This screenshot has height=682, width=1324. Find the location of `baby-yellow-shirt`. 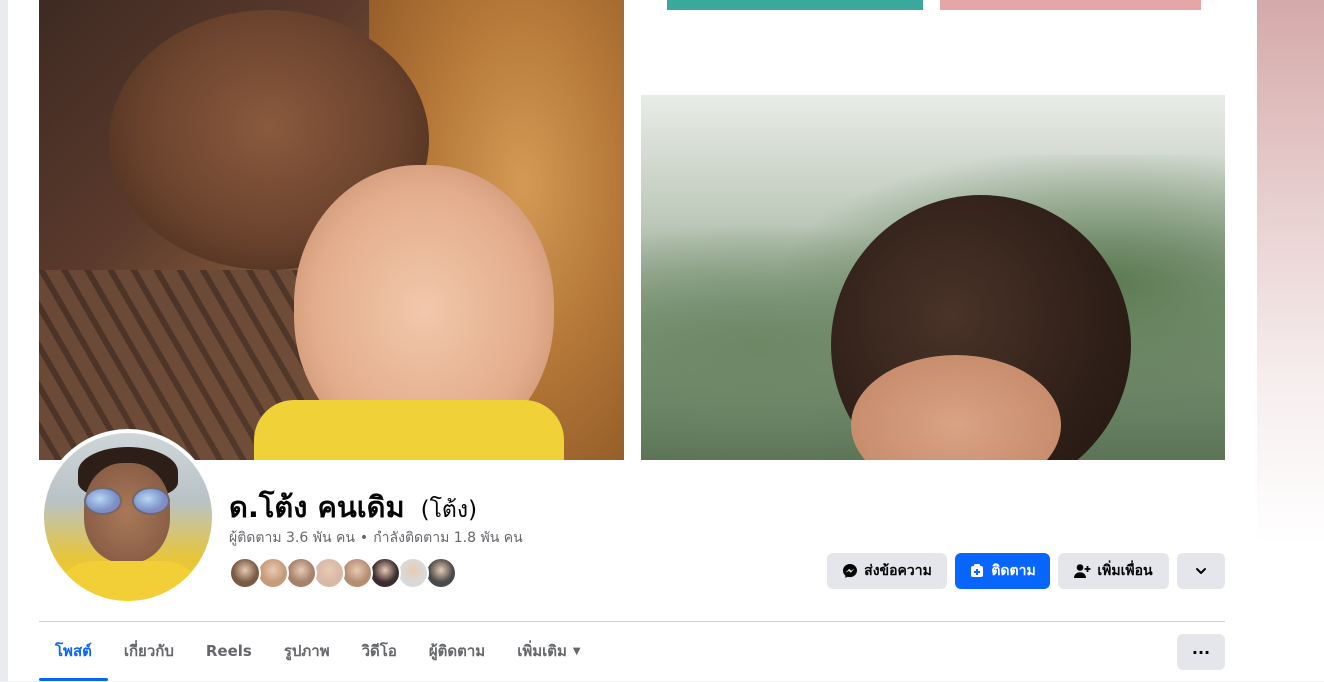

baby-yellow-shirt is located at coordinates (409, 430).